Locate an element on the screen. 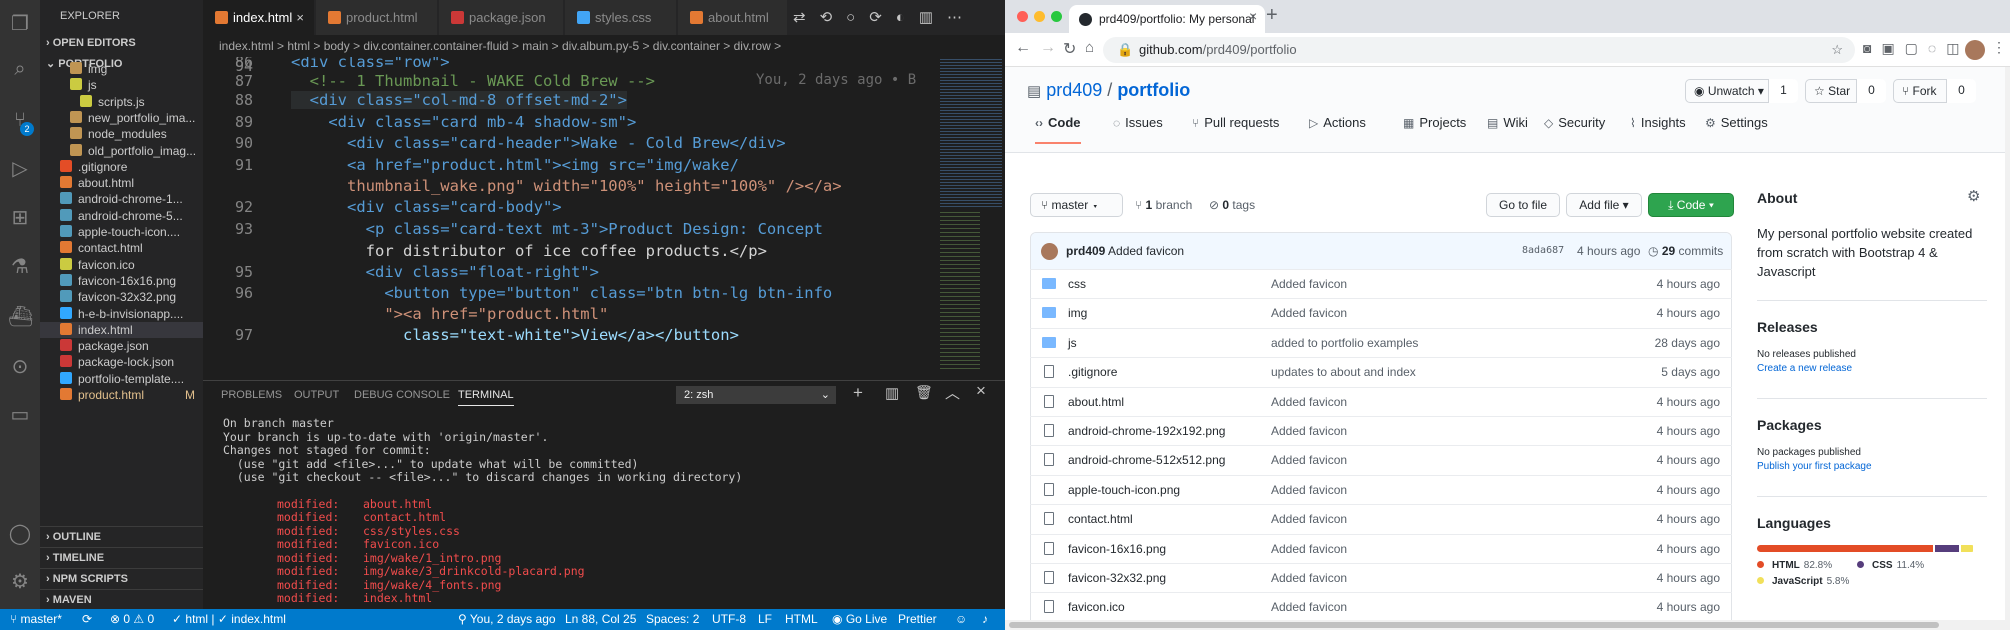  file-link: android-chrome-192x192.png is located at coordinates (1146, 431).